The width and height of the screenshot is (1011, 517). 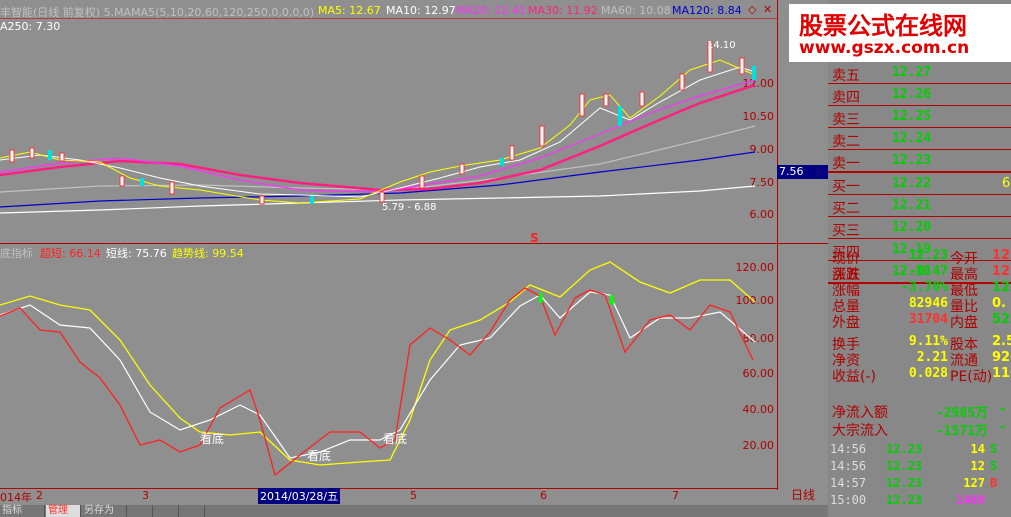 I want to click on quote-row: 净资 2.21 流通 9209, so click(x=919, y=359).